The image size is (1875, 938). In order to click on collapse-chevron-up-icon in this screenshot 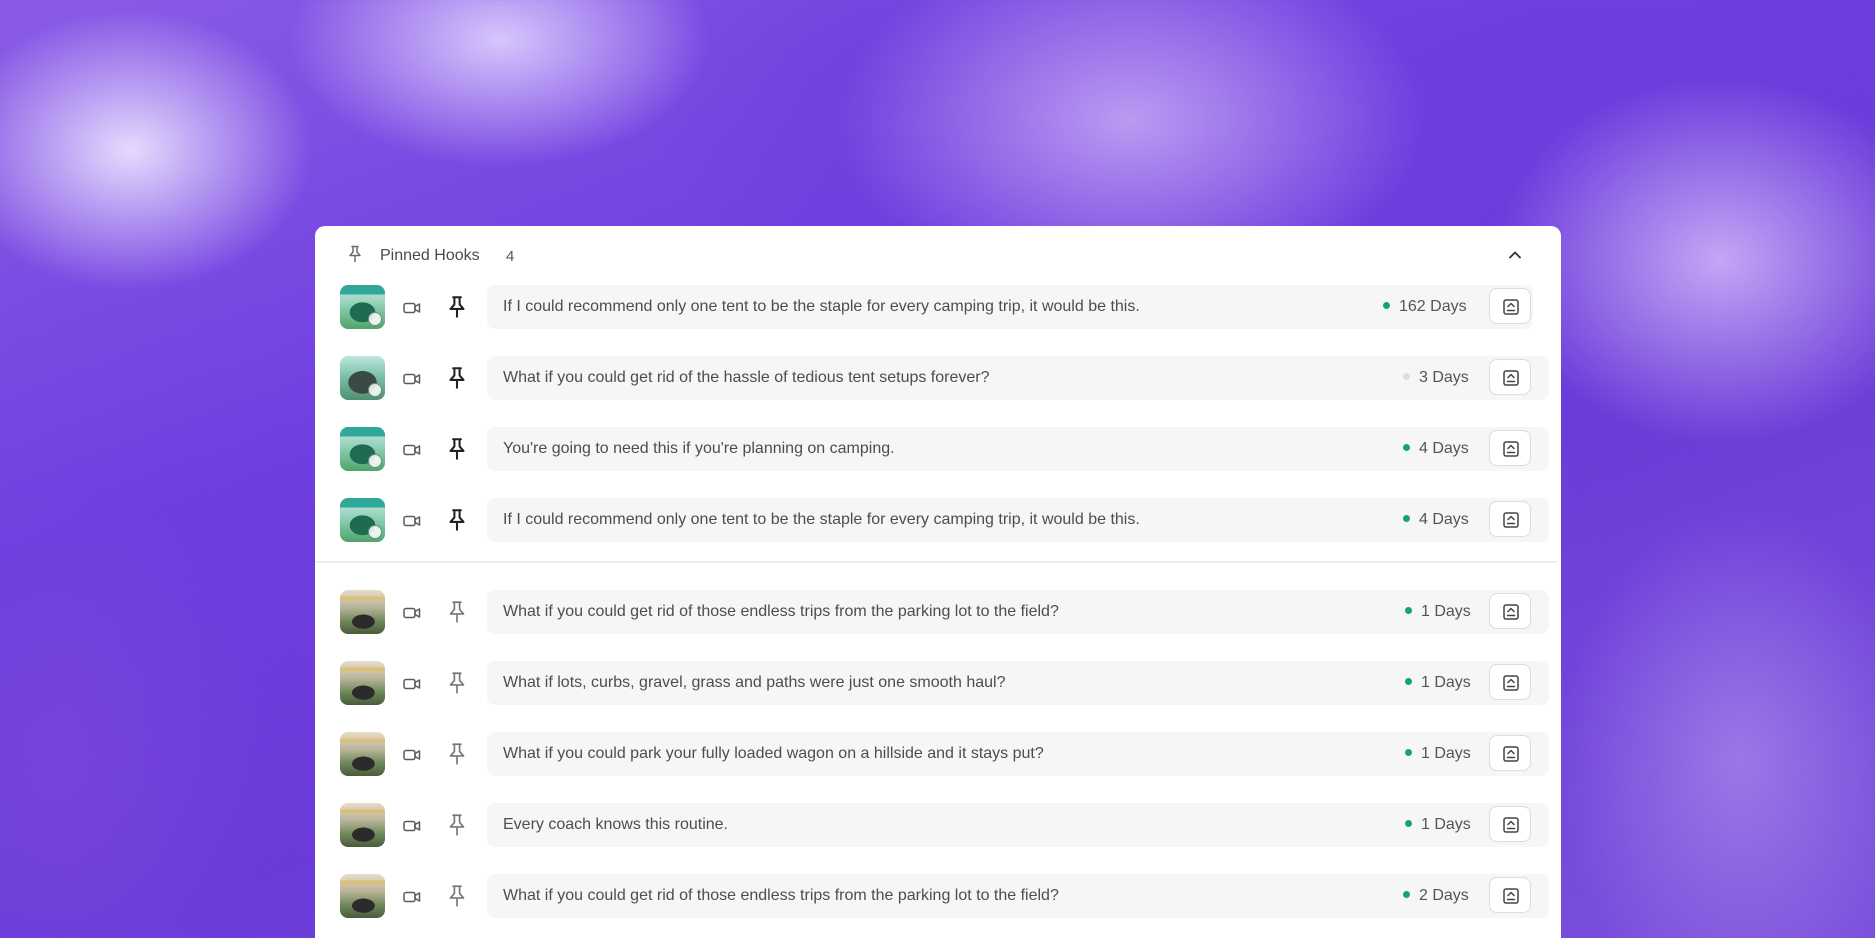, I will do `click(1515, 255)`.